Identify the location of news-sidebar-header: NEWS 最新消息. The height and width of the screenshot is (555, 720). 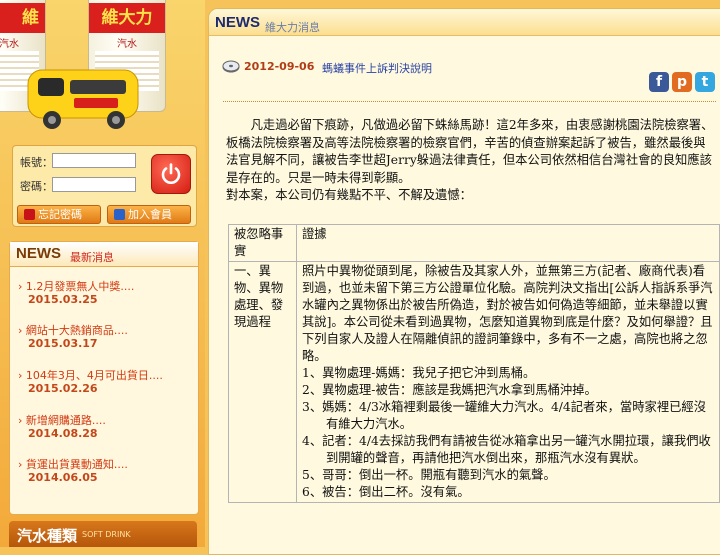
(104, 254).